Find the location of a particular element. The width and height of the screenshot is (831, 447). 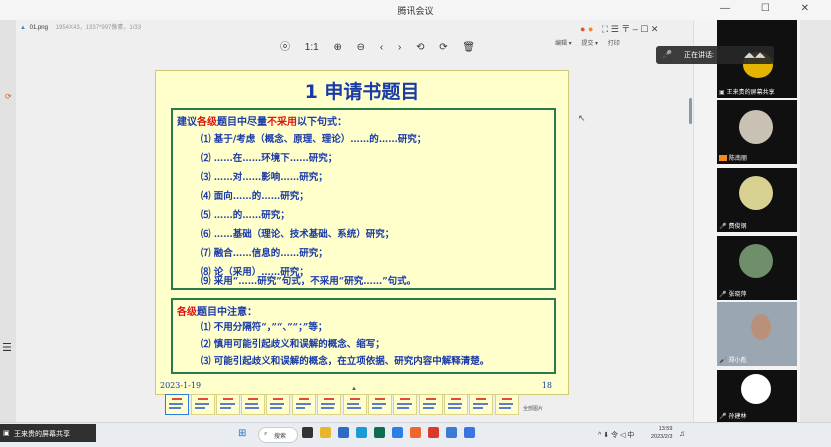

scrollbar-thumb is located at coordinates (690, 111).